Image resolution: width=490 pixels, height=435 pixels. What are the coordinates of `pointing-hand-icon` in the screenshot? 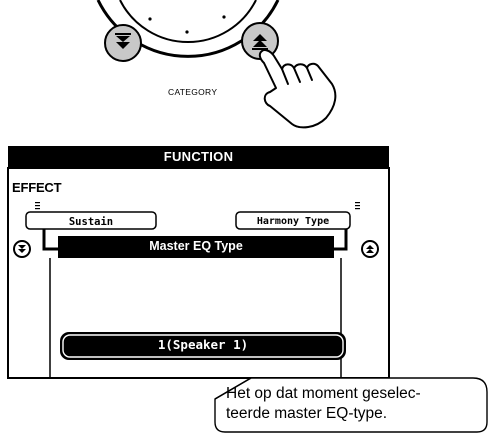 It's located at (297, 89).